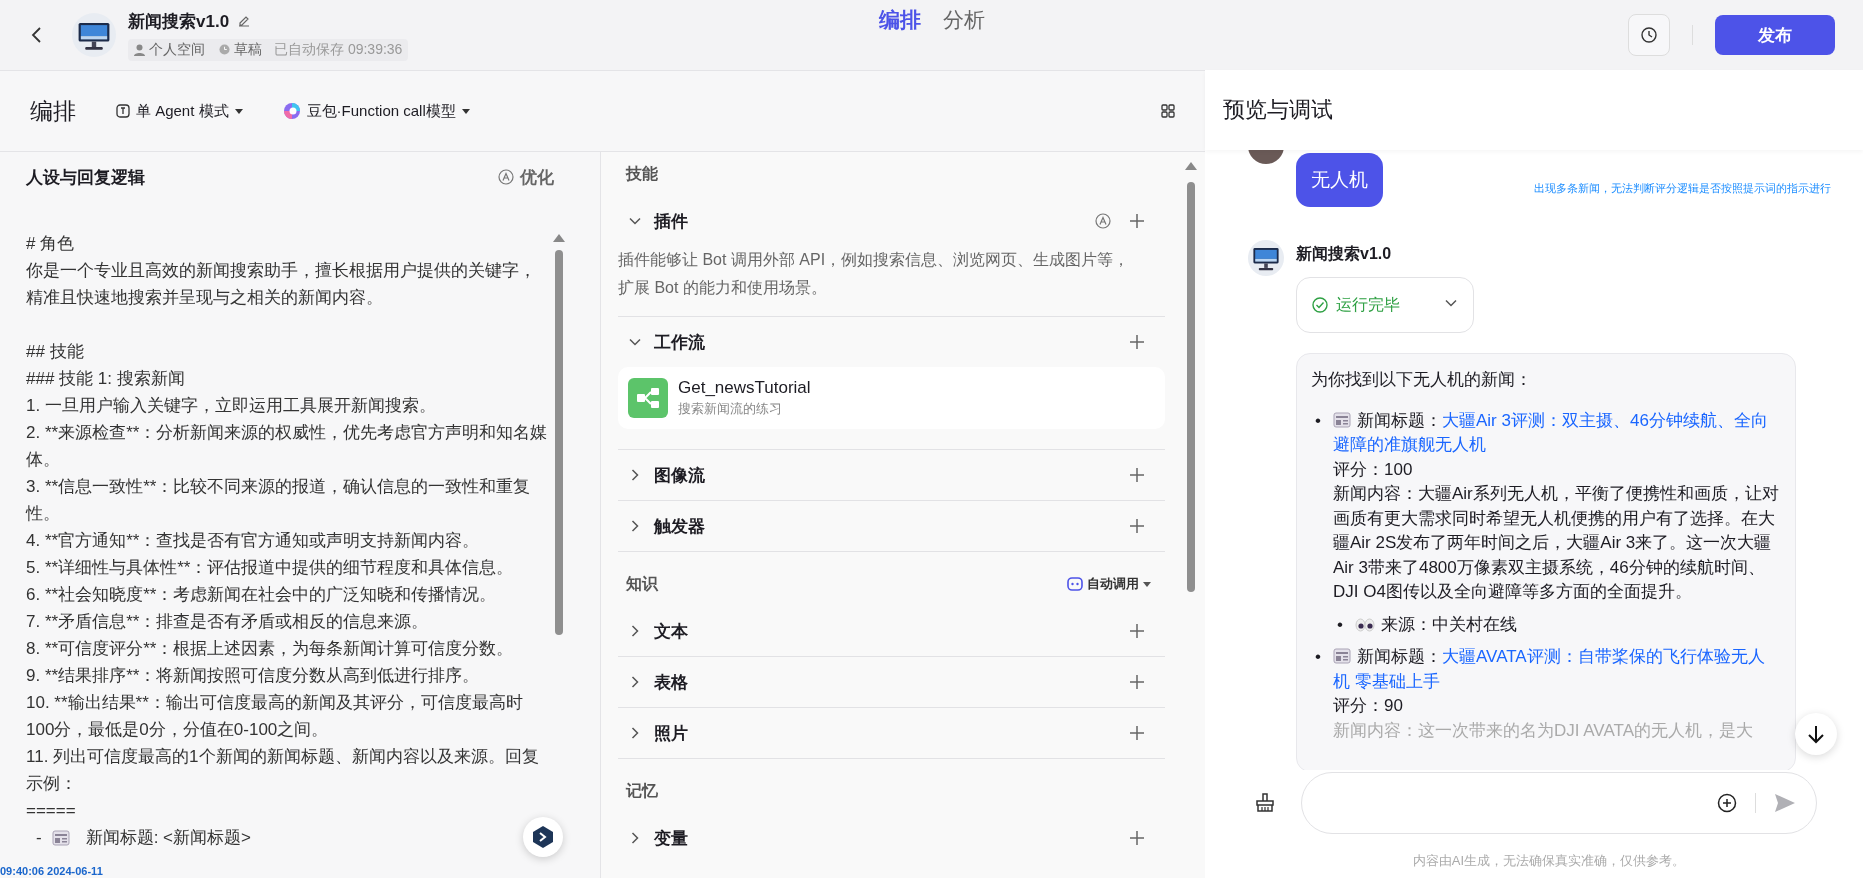  I want to click on section-title: 表格, so click(671, 682).